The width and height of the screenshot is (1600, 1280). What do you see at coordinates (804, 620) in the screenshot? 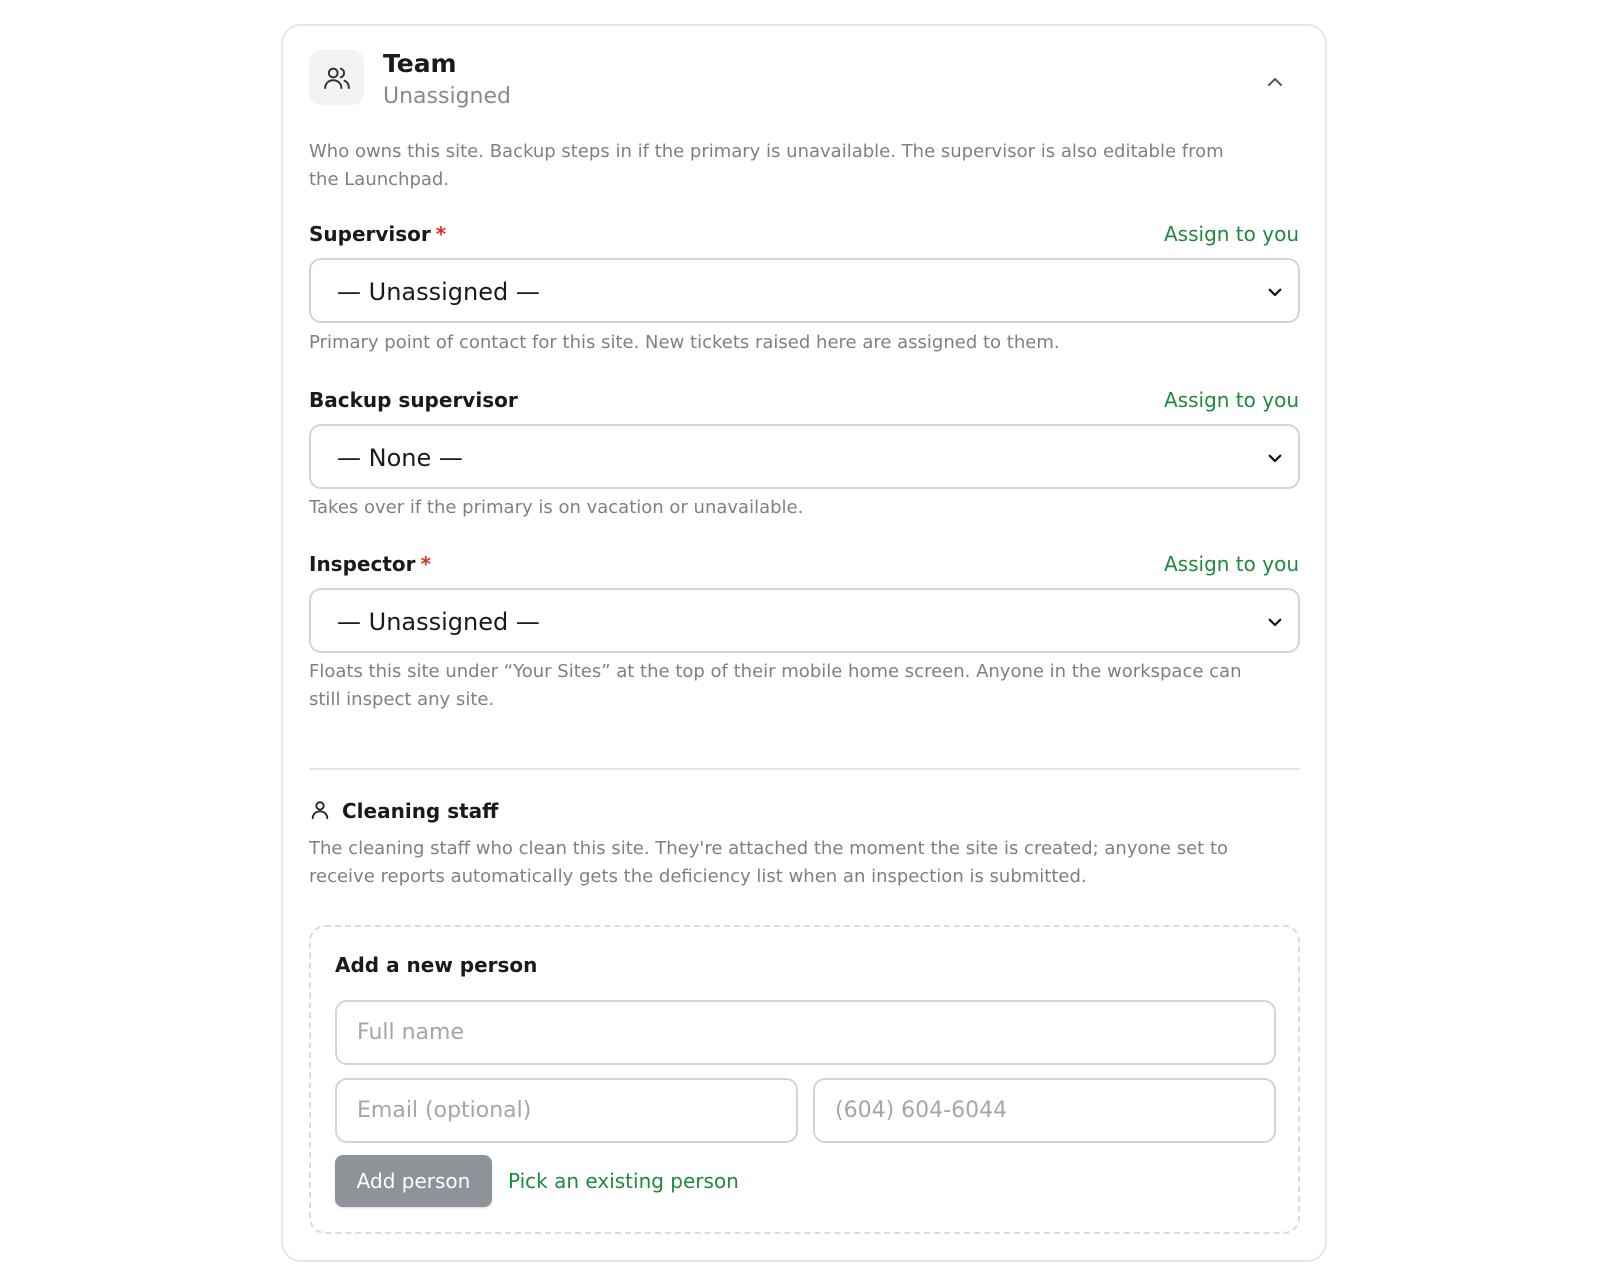
I see `inspector-select: — Unassigned —` at bounding box center [804, 620].